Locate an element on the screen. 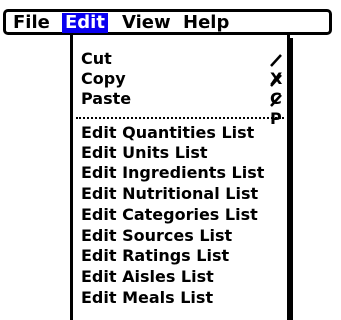  menu-view: View is located at coordinates (146, 23).